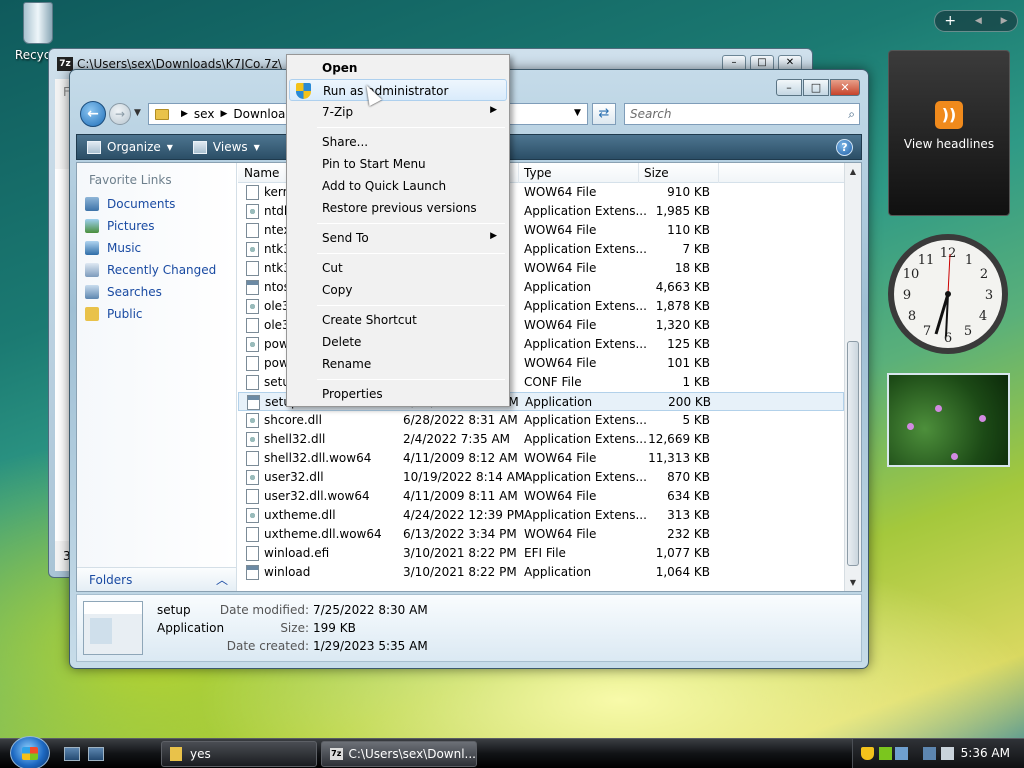  Describe the element at coordinates (130, 147) in the screenshot. I see `organize-button: Organize ▼` at that location.